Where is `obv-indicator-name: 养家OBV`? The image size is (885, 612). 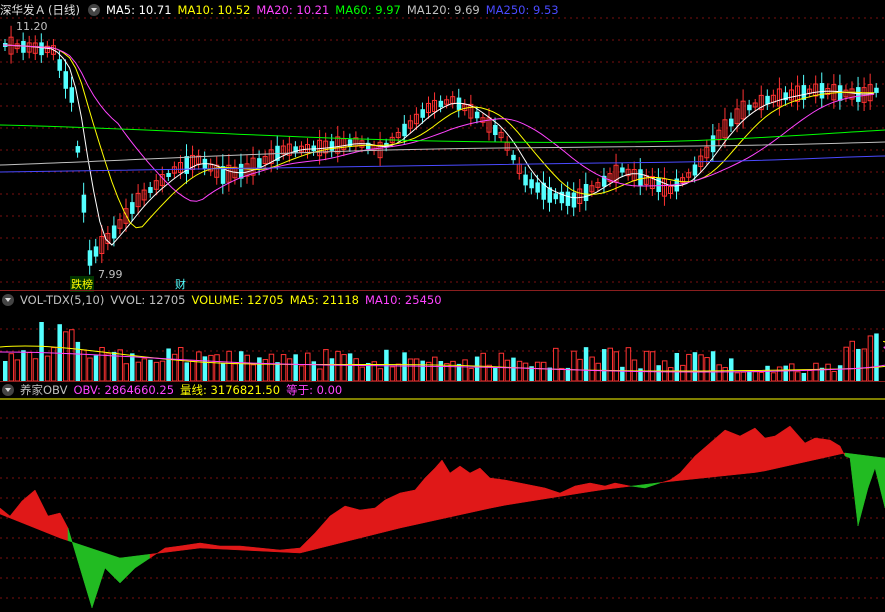
obv-indicator-name: 养家OBV is located at coordinates (43, 390).